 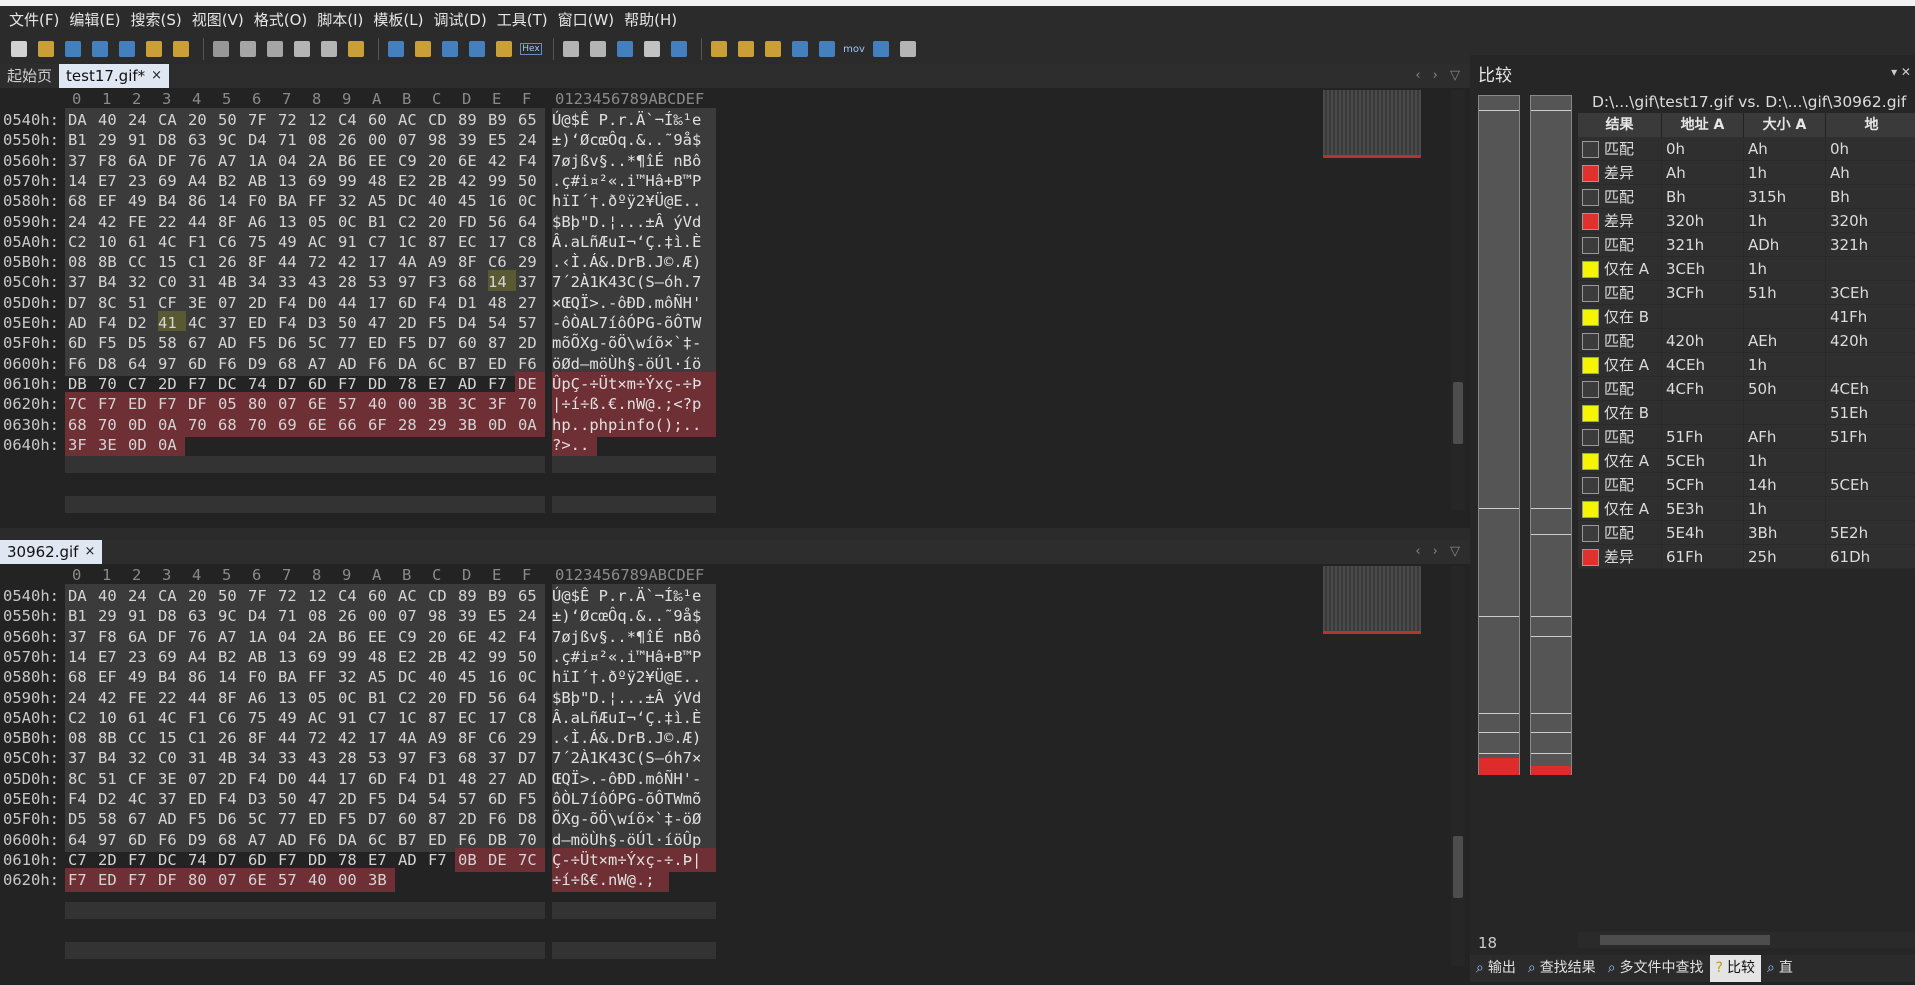 What do you see at coordinates (94, 20) in the screenshot?
I see `menu-item: 编辑(E)` at bounding box center [94, 20].